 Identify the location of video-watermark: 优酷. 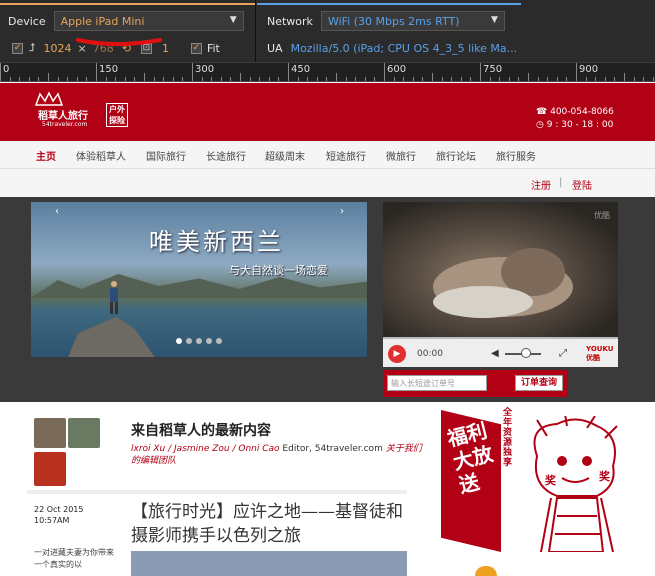
(602, 215).